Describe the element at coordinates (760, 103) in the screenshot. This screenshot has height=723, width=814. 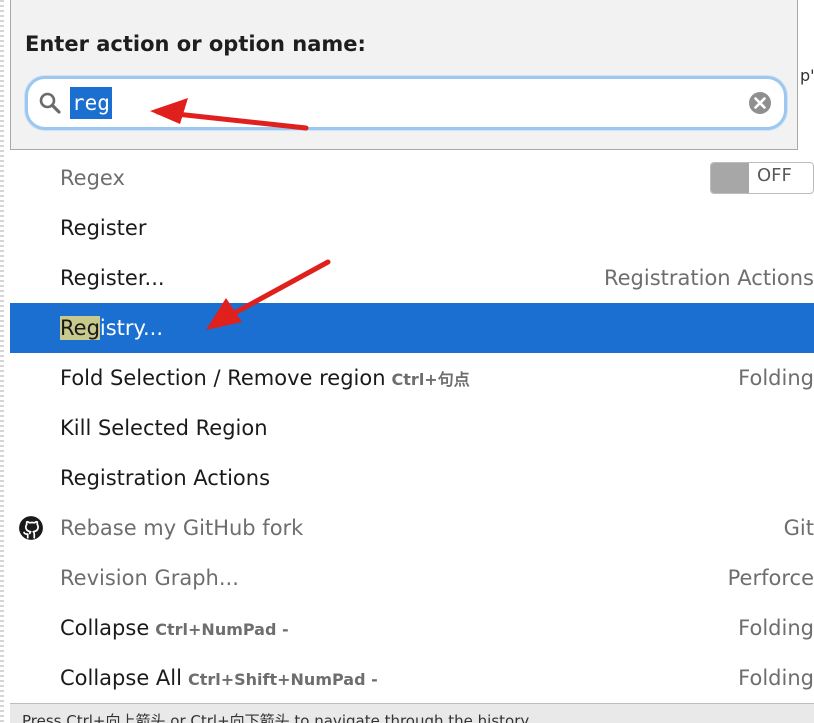
I see `clear-icon` at that location.